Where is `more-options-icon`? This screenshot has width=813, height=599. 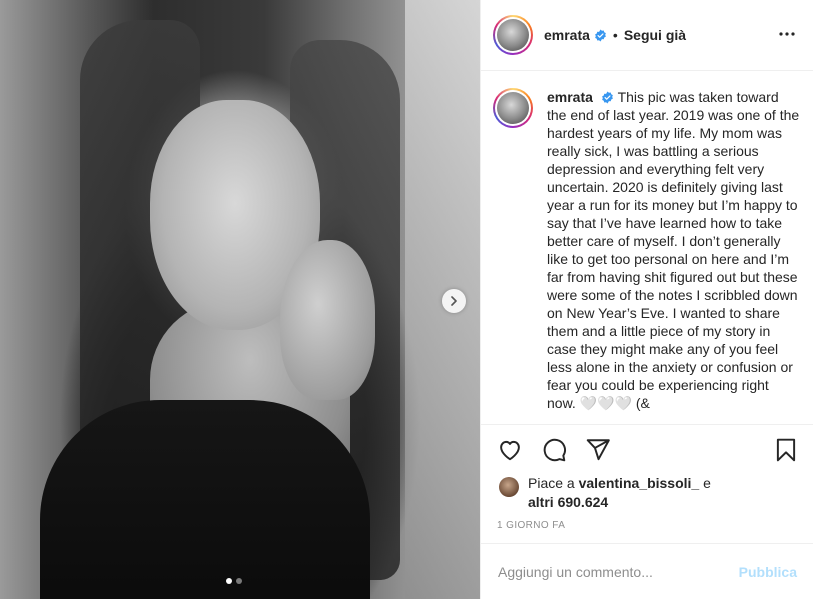 more-options-icon is located at coordinates (787, 34).